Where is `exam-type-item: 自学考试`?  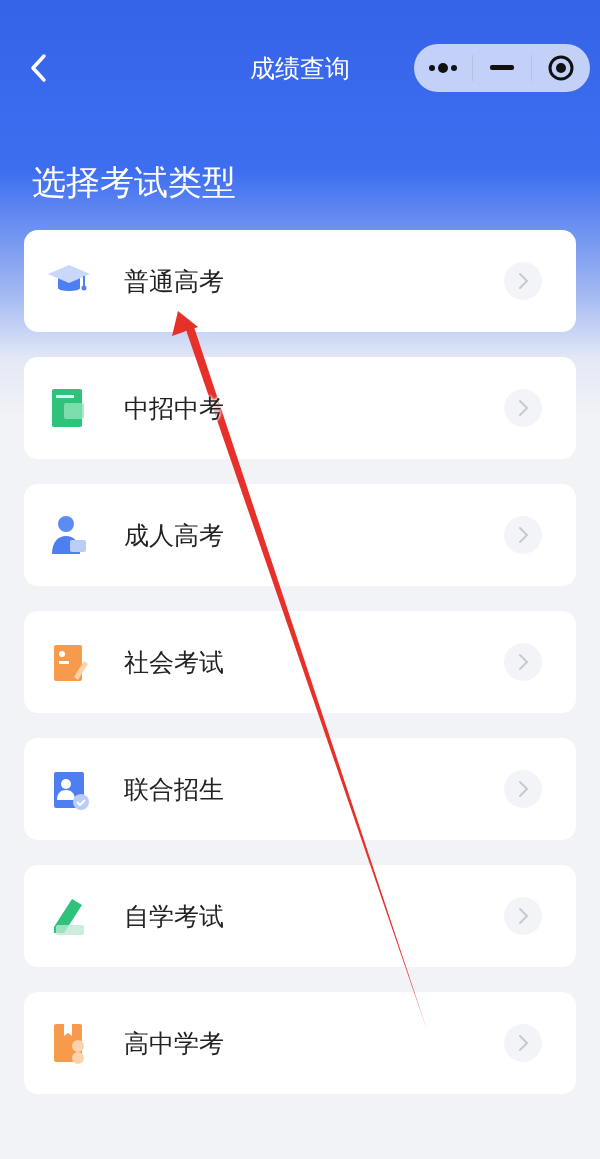 exam-type-item: 自学考试 is located at coordinates (300, 916).